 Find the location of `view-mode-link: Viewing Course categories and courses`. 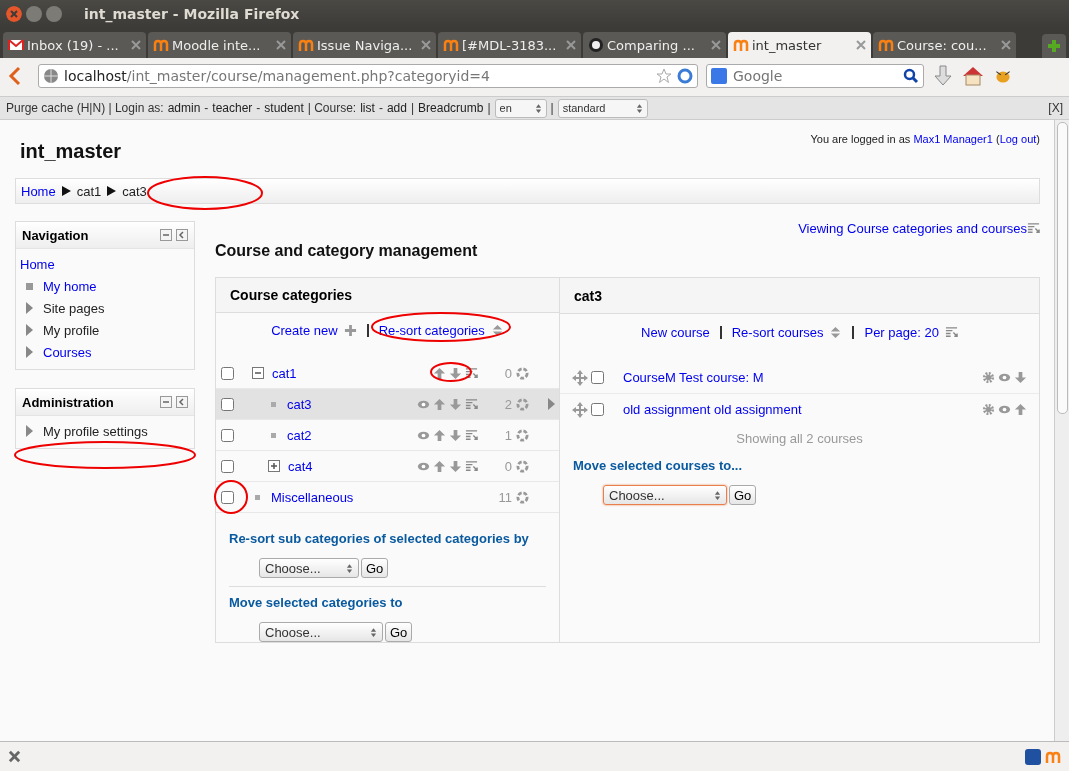

view-mode-link: Viewing Course categories and courses is located at coordinates (912, 228).